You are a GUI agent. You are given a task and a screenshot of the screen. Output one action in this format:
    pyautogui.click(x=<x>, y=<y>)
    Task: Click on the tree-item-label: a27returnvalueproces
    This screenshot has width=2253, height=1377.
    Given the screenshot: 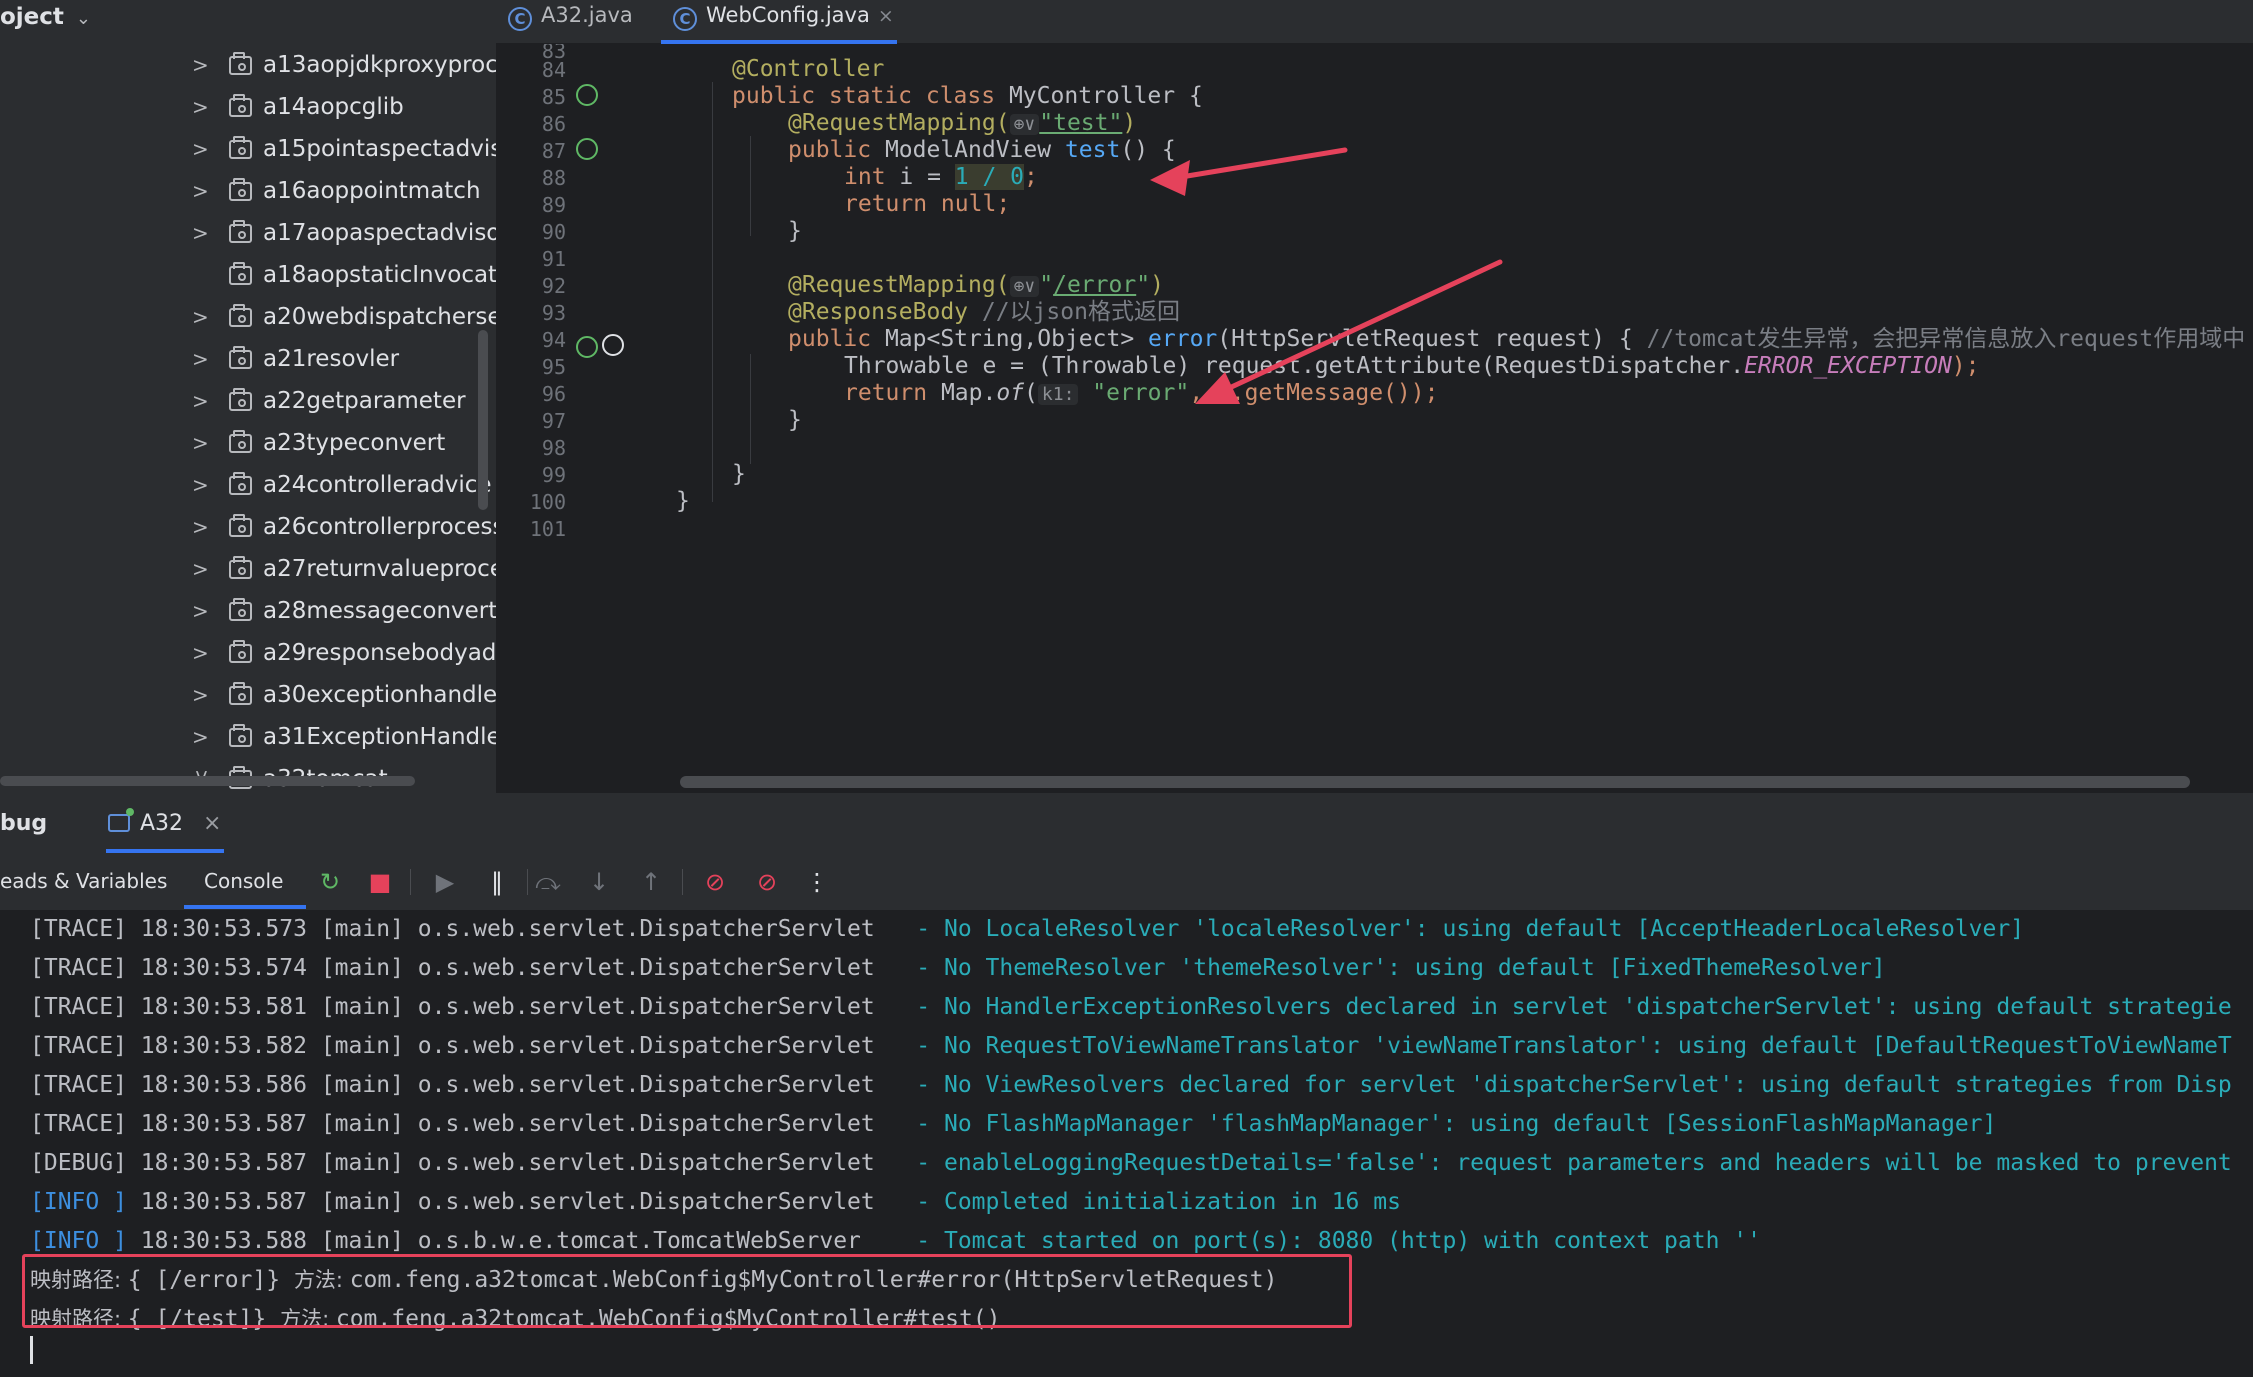 What is the action you would take?
    pyautogui.click(x=379, y=569)
    